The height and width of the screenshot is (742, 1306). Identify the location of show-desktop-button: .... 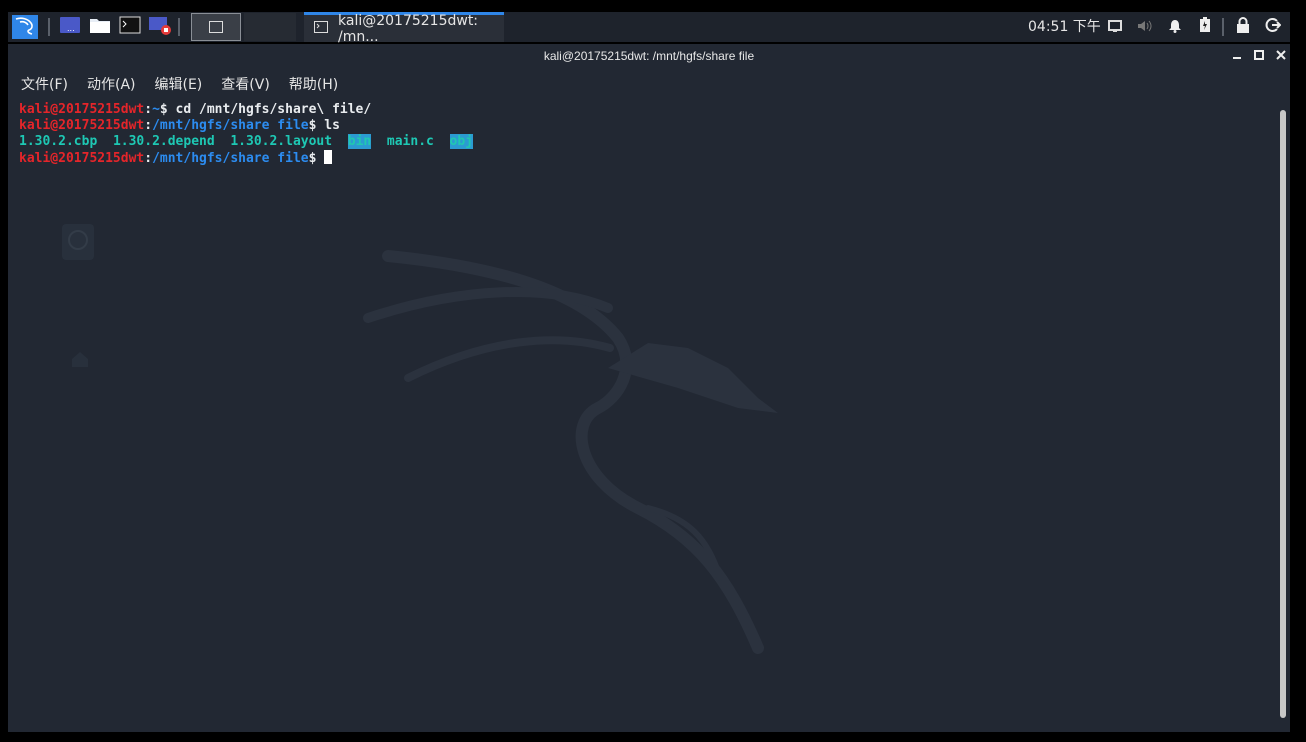
(70, 27).